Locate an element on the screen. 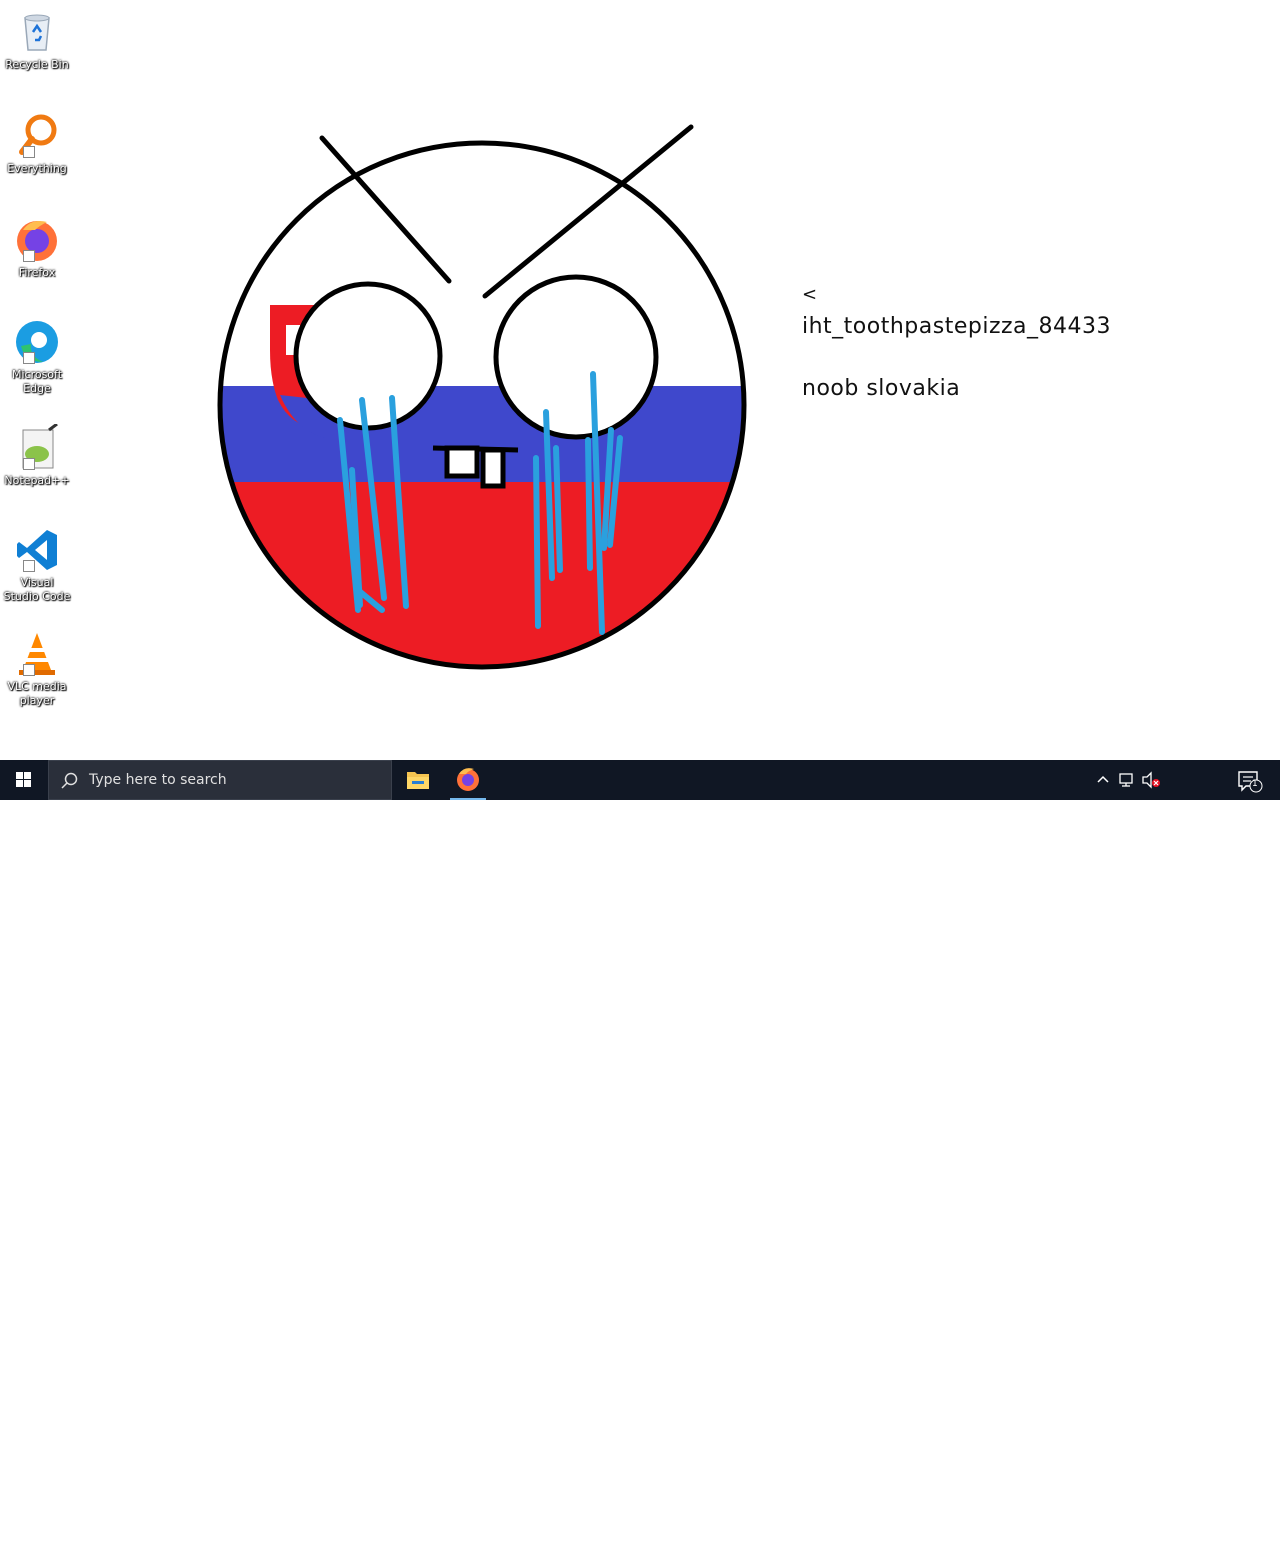  file-explorer-icon is located at coordinates (418, 780).